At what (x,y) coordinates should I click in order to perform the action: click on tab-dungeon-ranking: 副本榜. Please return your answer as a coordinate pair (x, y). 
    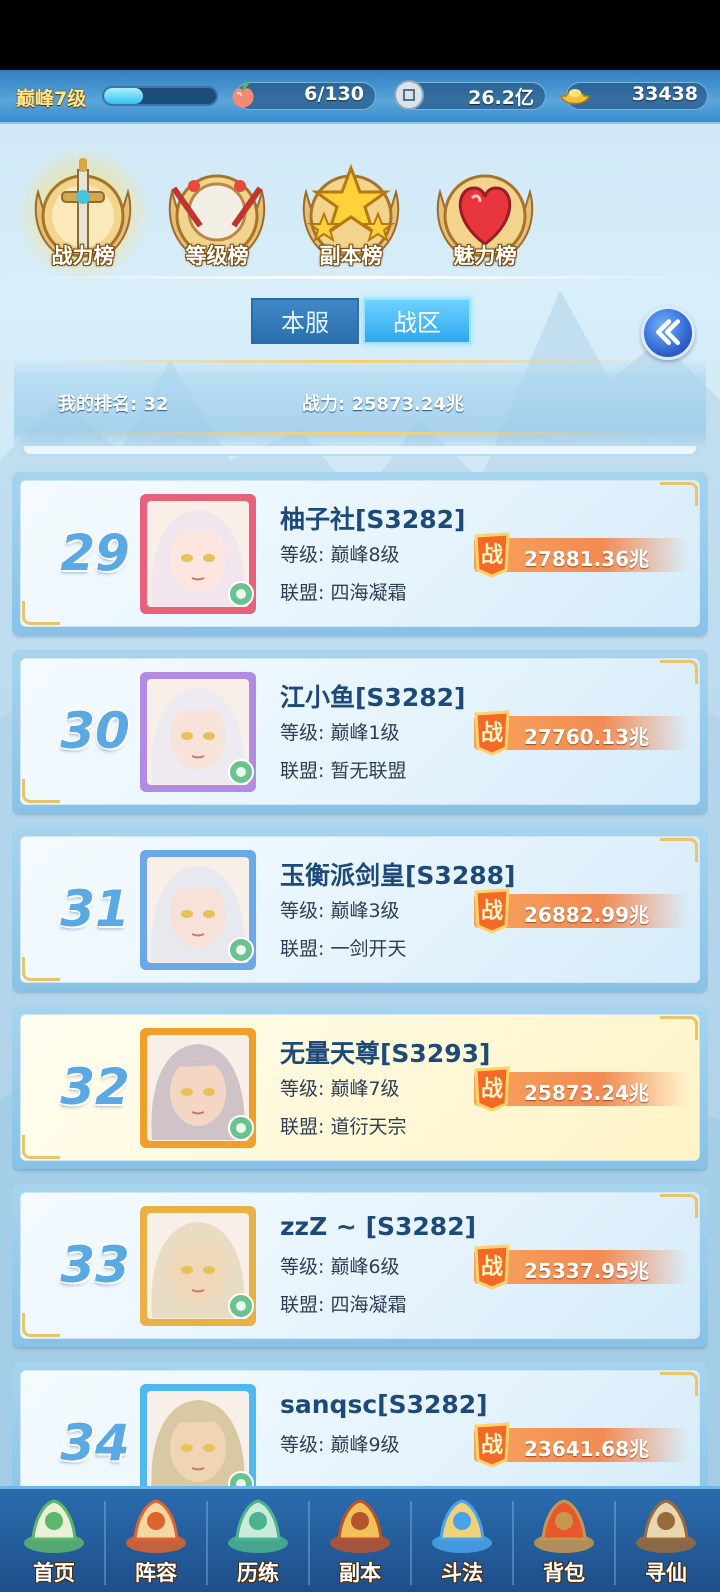
    Looking at the image, I should click on (351, 214).